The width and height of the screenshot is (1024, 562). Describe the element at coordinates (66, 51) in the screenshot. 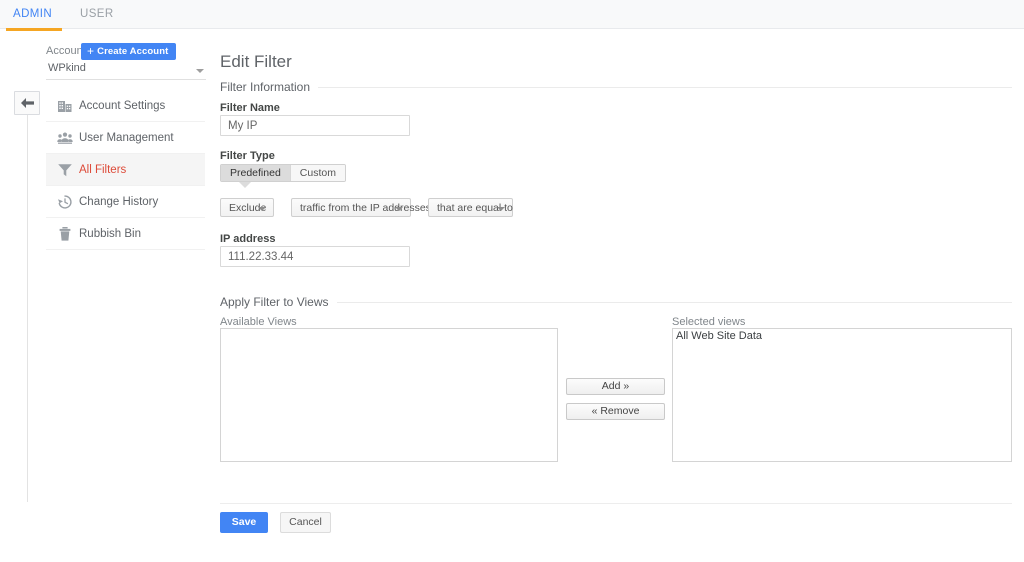

I see `account-label: Account` at that location.